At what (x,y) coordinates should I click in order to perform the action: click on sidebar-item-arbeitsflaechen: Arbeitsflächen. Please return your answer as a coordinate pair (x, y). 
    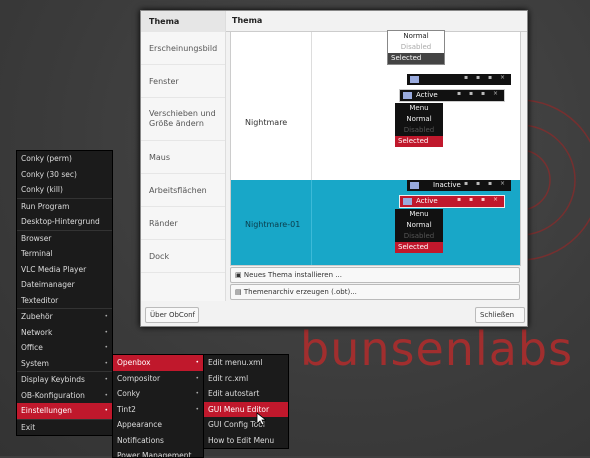
    Looking at the image, I should click on (183, 190).